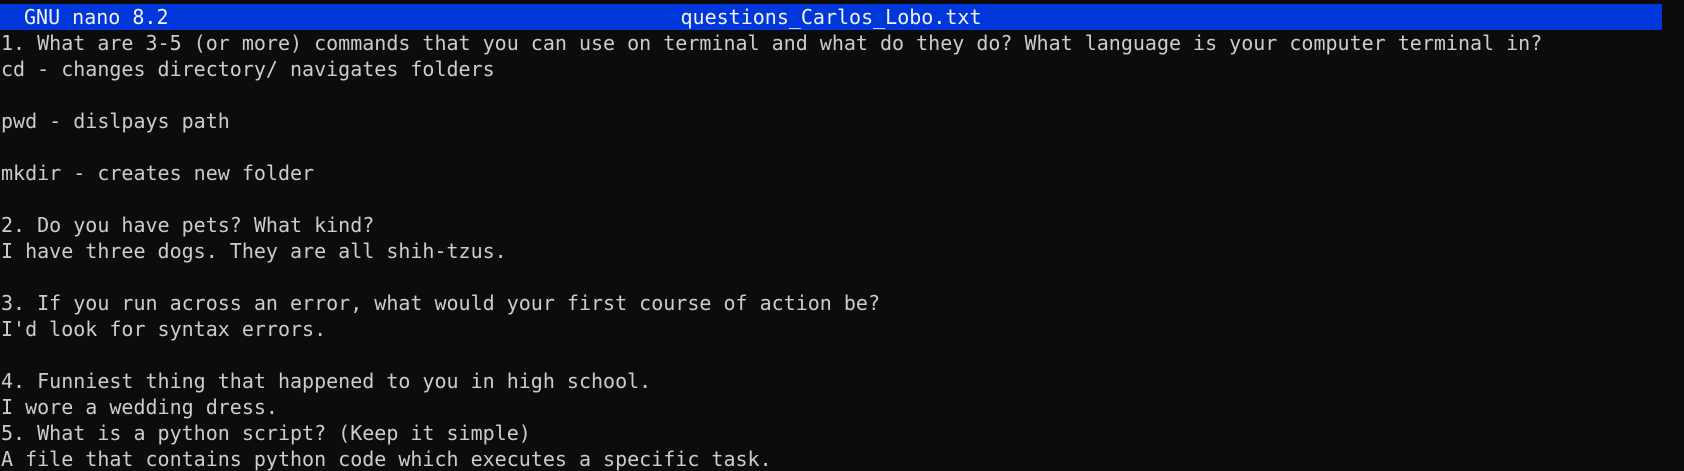 This screenshot has width=1684, height=471. Describe the element at coordinates (841, 225) in the screenshot. I see `text-line: 2. Do you have pets? What kind?` at that location.